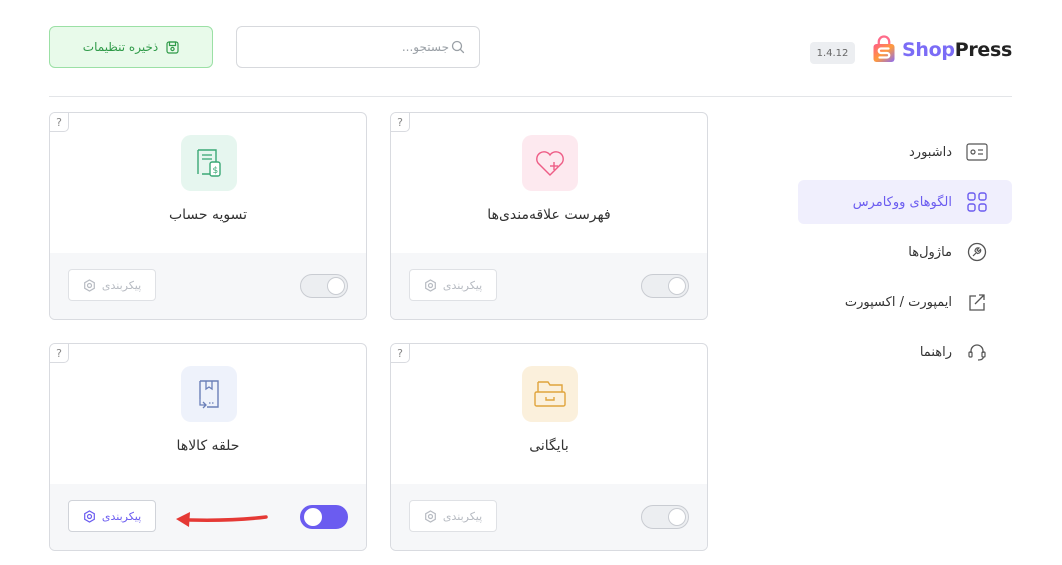 Image resolution: width=1062 pixels, height=565 pixels. What do you see at coordinates (935, 352) in the screenshot?
I see `sidebar-item-label: راهنما` at bounding box center [935, 352].